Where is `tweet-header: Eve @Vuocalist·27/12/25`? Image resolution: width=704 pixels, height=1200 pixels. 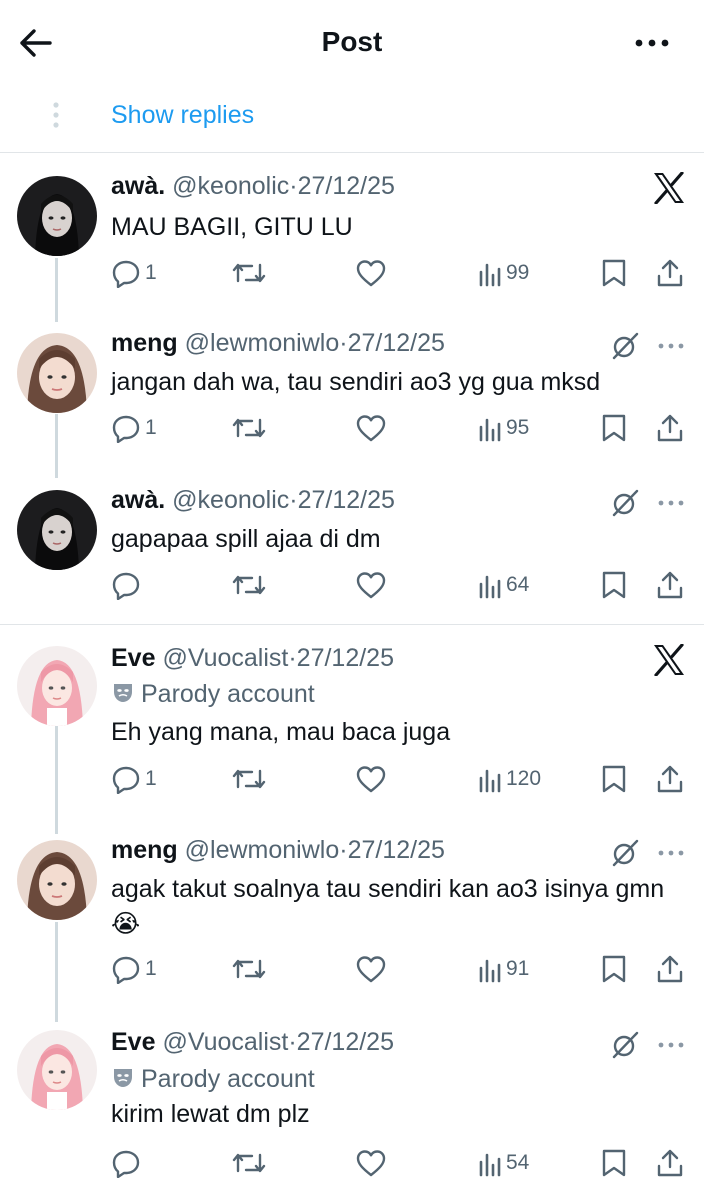
tweet-header: Eve @Vuocalist·27/12/25 is located at coordinates (252, 658).